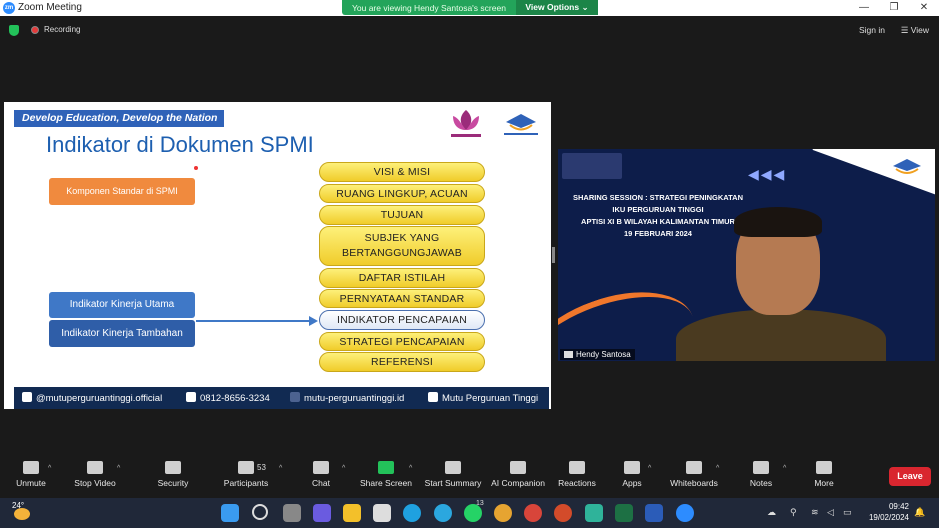 The image size is (939, 528). What do you see at coordinates (685, 513) in the screenshot?
I see `zoom-taskbar-icon` at bounding box center [685, 513].